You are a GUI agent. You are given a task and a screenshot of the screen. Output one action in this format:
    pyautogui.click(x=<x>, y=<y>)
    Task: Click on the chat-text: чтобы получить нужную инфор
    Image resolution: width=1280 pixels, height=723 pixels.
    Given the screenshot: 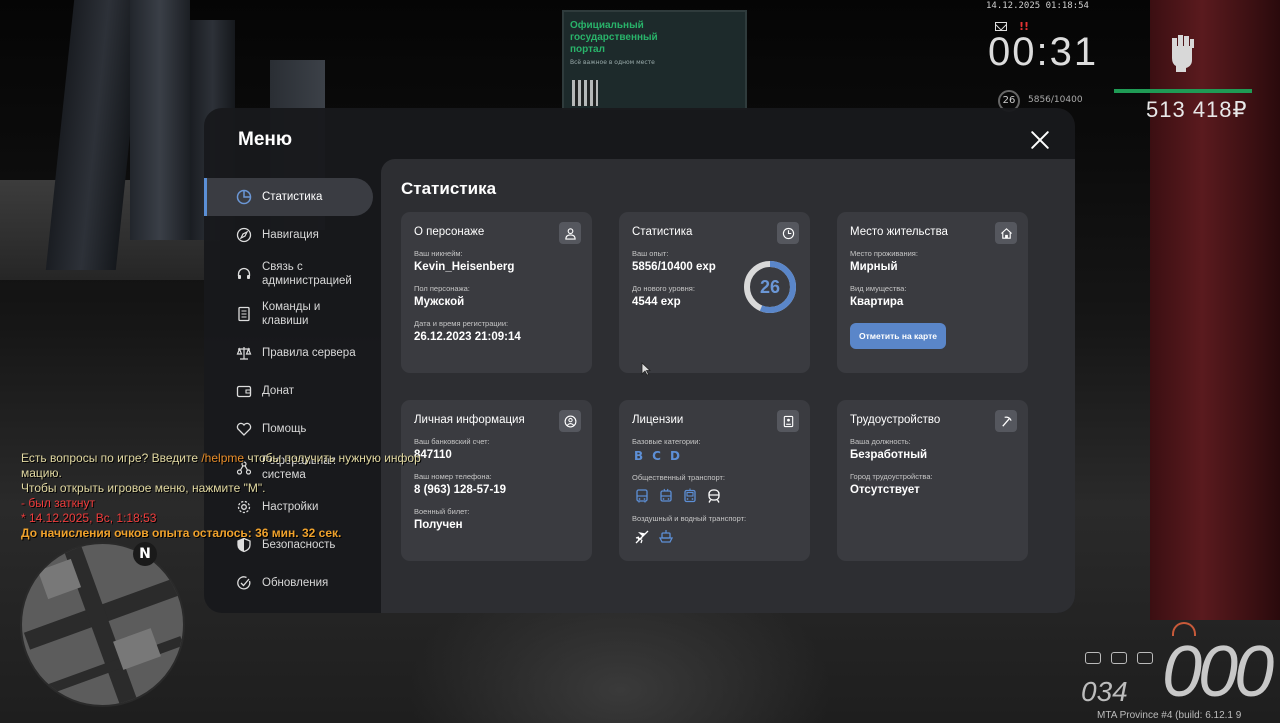 What is the action you would take?
    pyautogui.click(x=332, y=458)
    